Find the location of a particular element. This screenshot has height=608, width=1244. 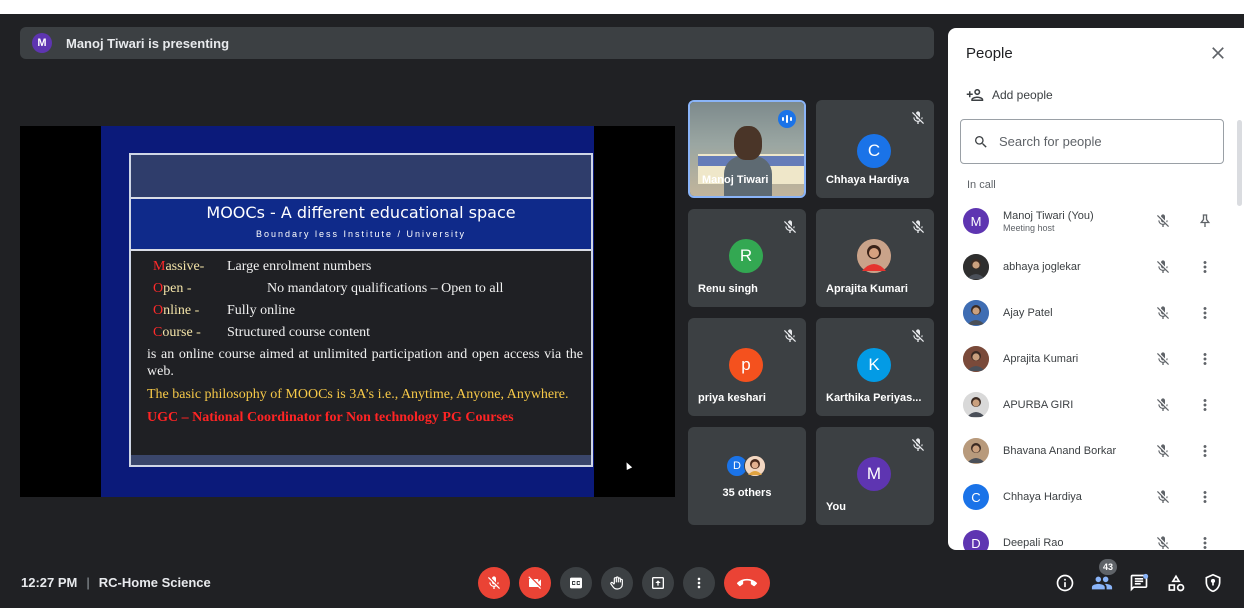

participant-photo-avatar is located at coordinates (976, 405).